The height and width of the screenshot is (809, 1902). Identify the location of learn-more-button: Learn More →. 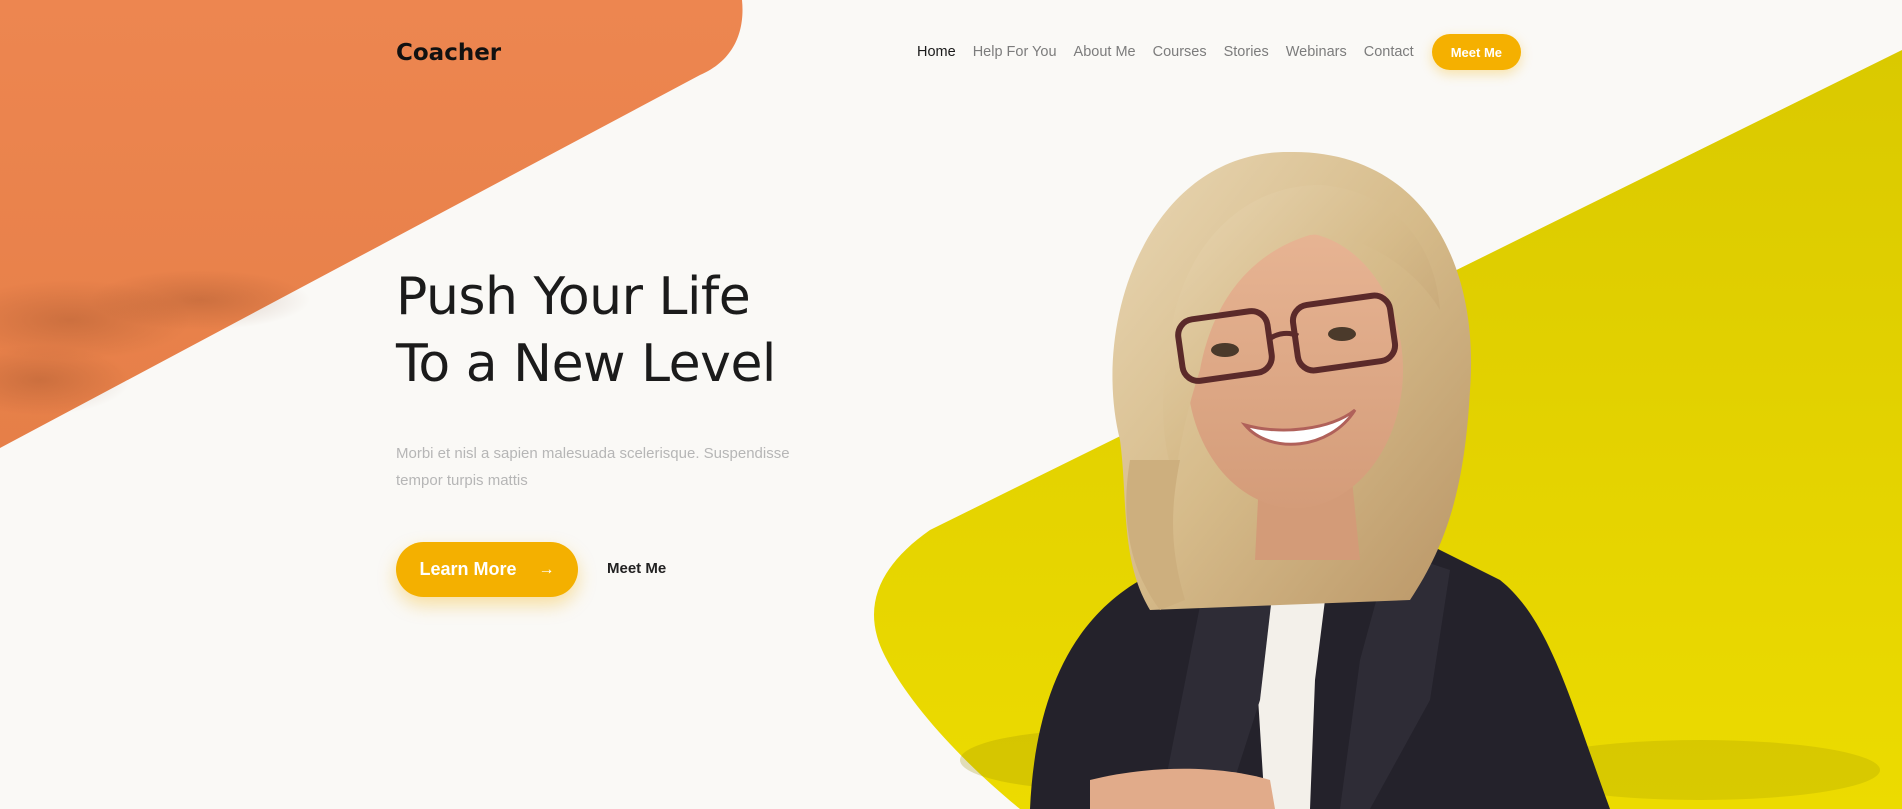
(487, 569).